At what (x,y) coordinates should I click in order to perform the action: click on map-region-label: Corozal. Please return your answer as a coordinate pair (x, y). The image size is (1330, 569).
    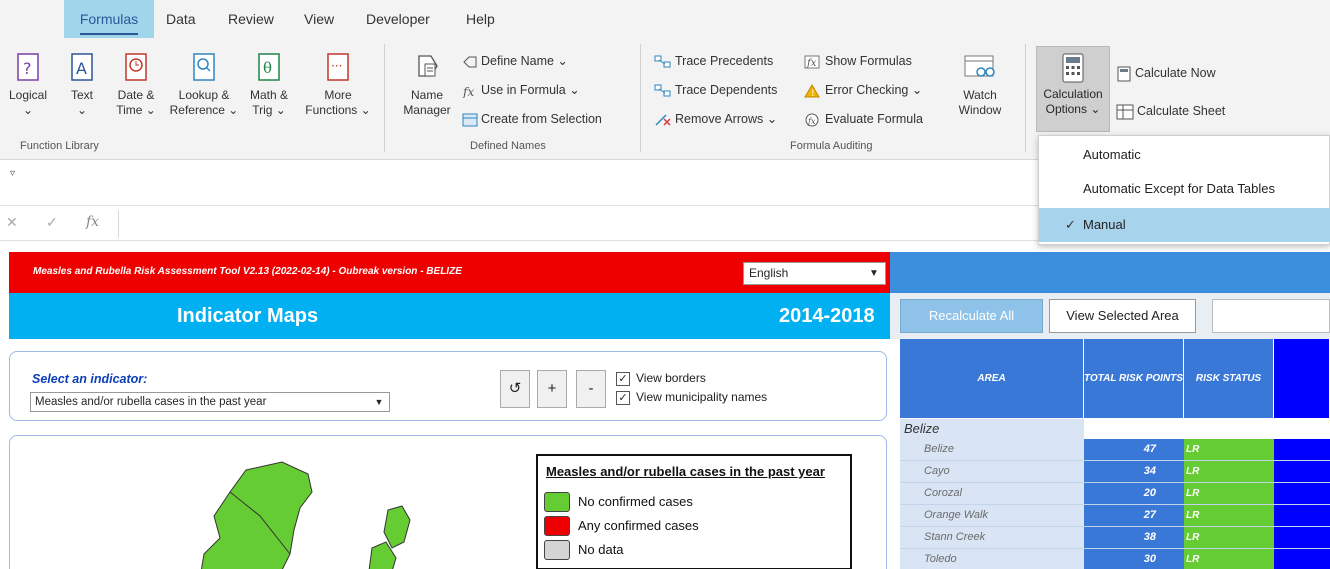
    Looking at the image, I should click on (303, 556).